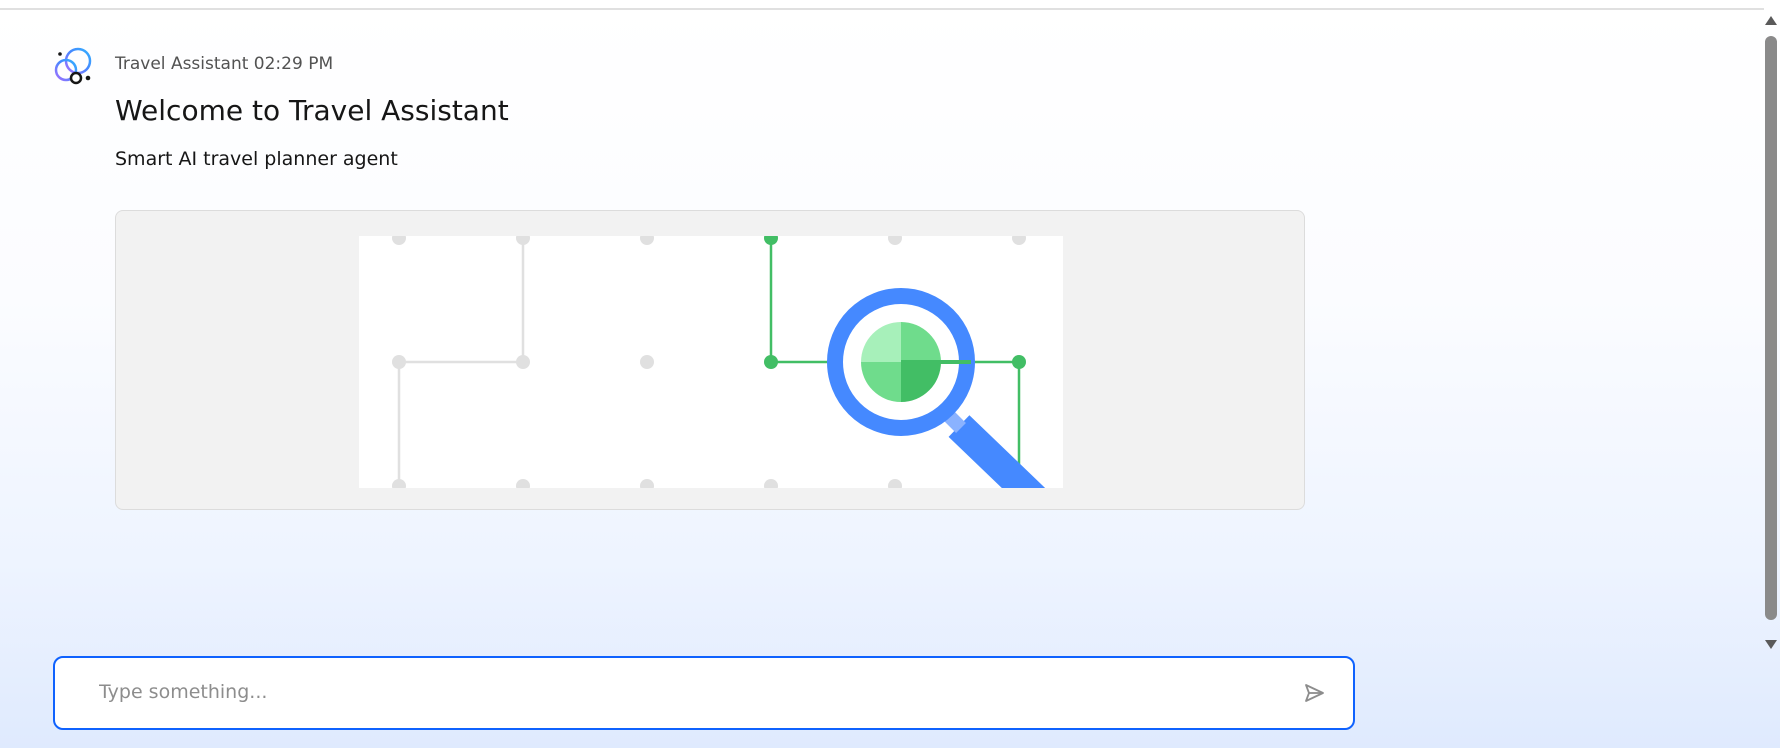 Image resolution: width=1780 pixels, height=748 pixels. What do you see at coordinates (1771, 20) in the screenshot?
I see `scroll-up-arrow-icon` at bounding box center [1771, 20].